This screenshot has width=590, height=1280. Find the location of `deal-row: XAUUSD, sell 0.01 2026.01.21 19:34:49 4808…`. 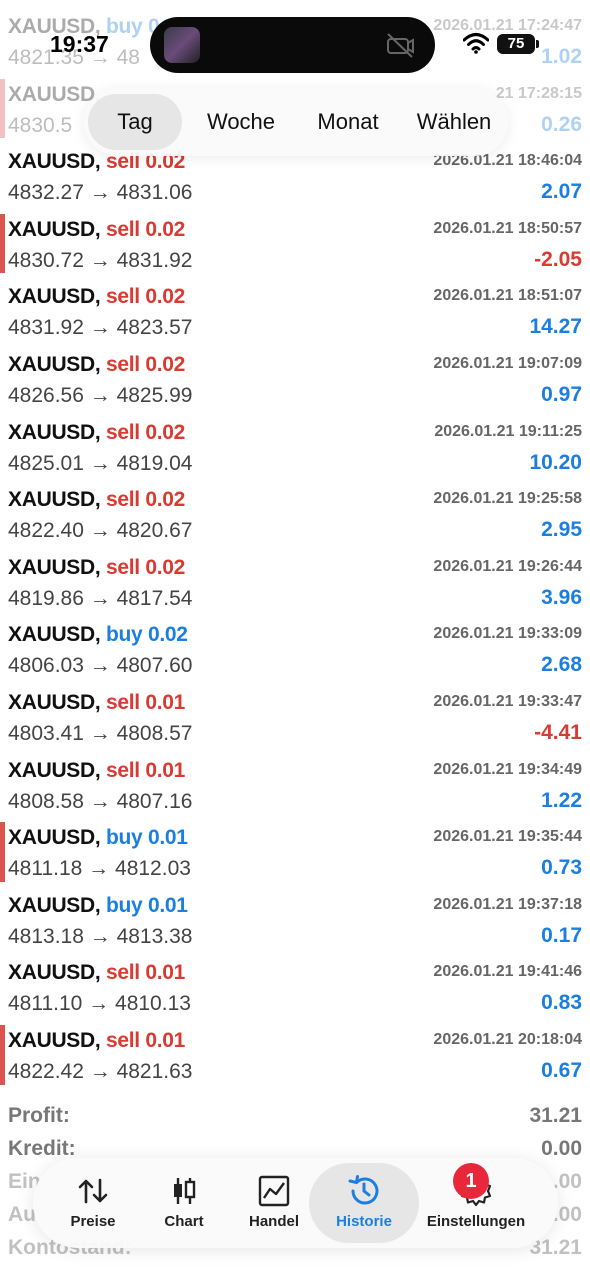

deal-row: XAUUSD, sell 0.01 2026.01.21 19:34:49 4808… is located at coordinates (295, 787).